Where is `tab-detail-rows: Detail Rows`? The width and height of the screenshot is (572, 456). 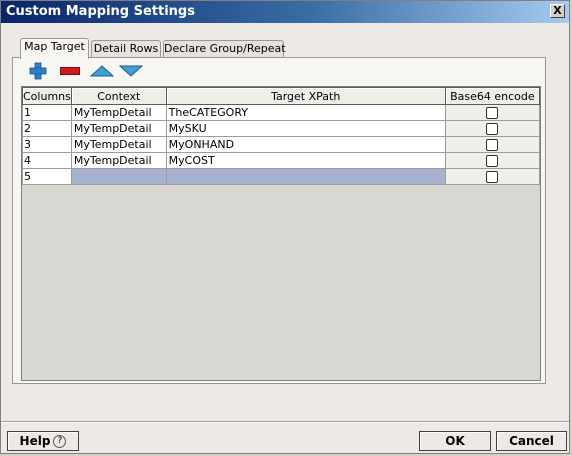
tab-detail-rows: Detail Rows is located at coordinates (126, 49).